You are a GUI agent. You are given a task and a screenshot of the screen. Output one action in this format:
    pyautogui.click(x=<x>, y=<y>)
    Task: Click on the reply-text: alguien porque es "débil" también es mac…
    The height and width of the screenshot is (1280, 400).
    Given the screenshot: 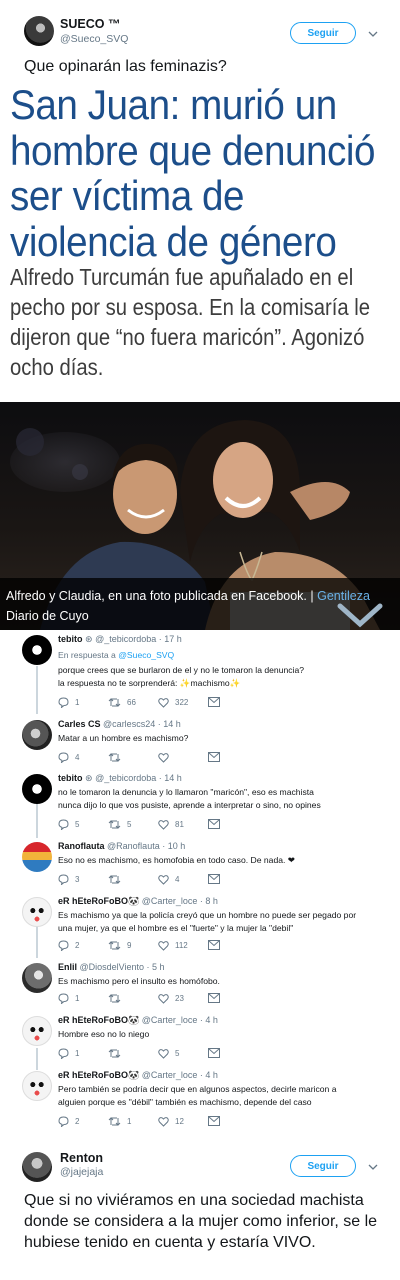 What is the action you would take?
    pyautogui.click(x=185, y=1102)
    